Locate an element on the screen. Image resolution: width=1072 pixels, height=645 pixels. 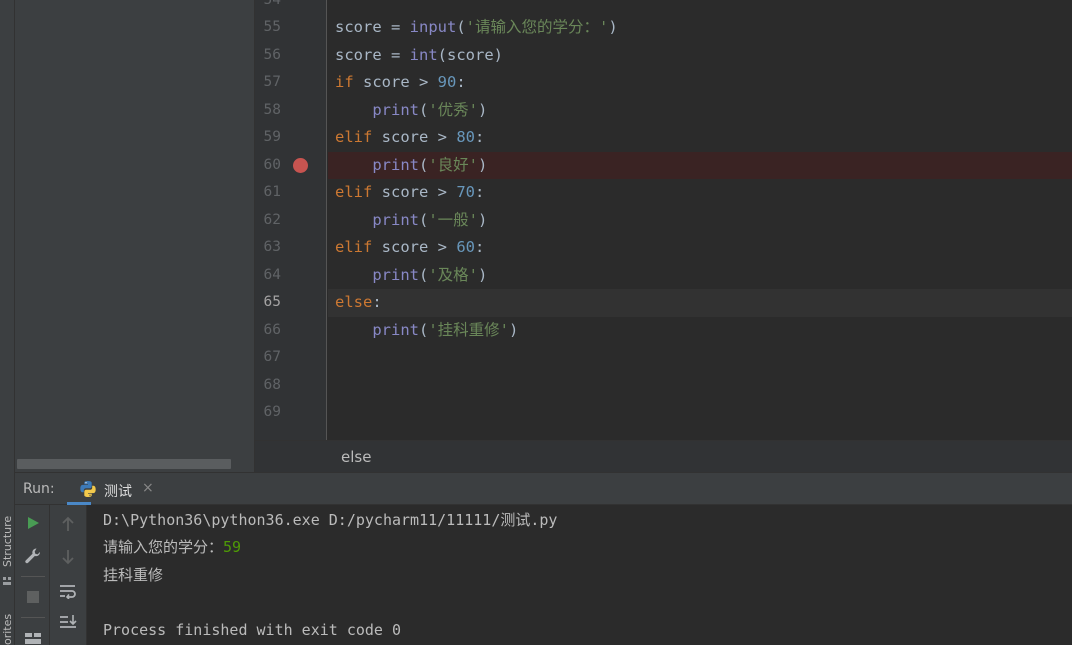
line-number: 65 is located at coordinates (272, 302).